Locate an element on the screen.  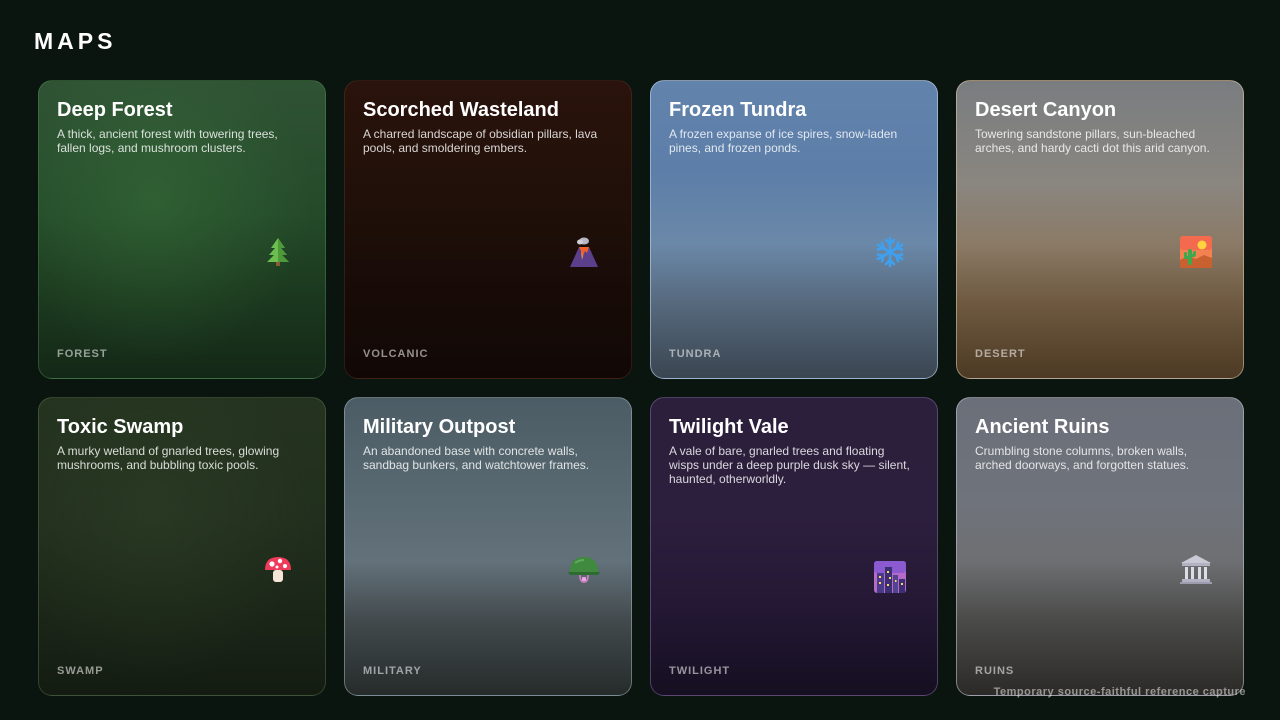
snowflake-icon is located at coordinates (890, 252).